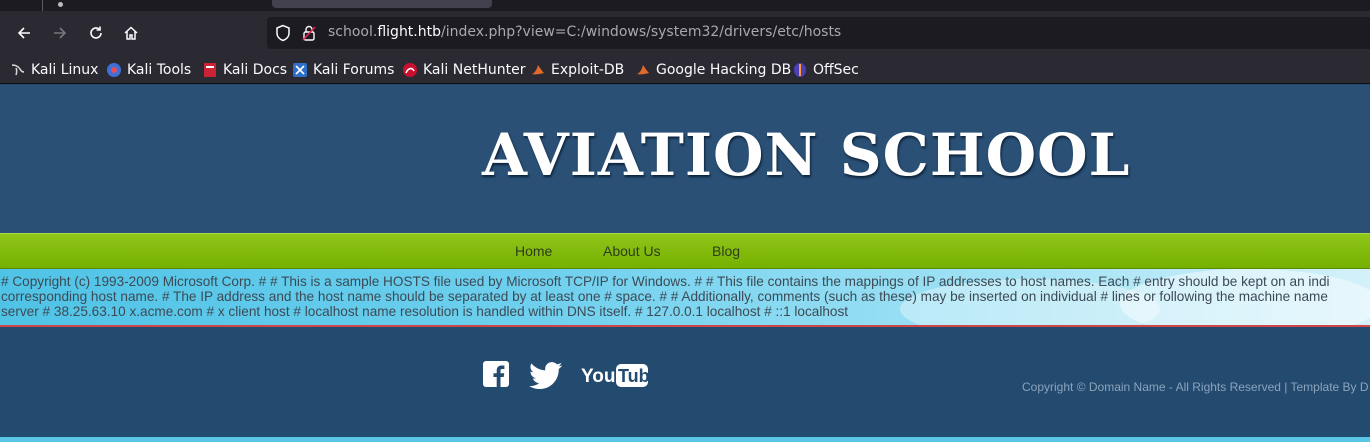 This screenshot has height=442, width=1370. Describe the element at coordinates (806, 155) in the screenshot. I see `site-title: AVIATION SCHOOL` at that location.